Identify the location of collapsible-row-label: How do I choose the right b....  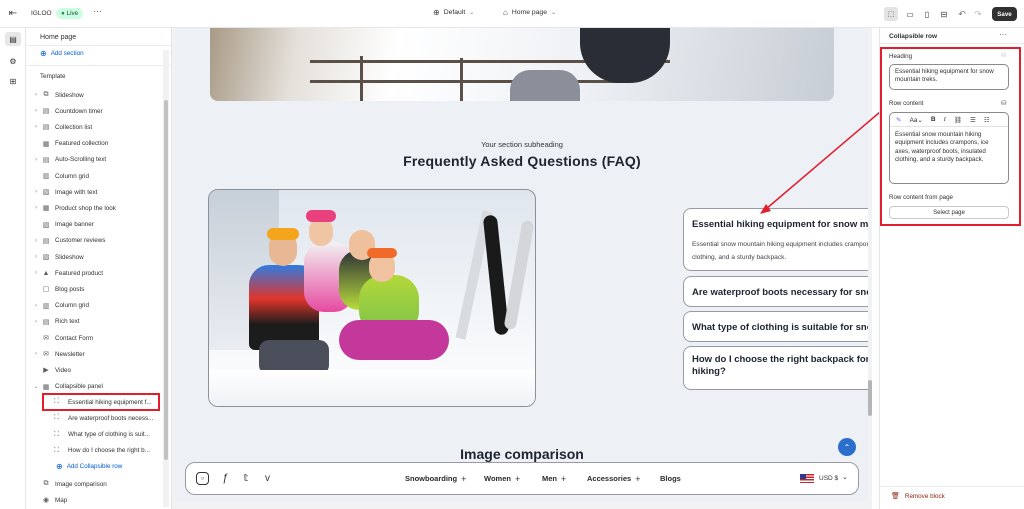
(109, 451).